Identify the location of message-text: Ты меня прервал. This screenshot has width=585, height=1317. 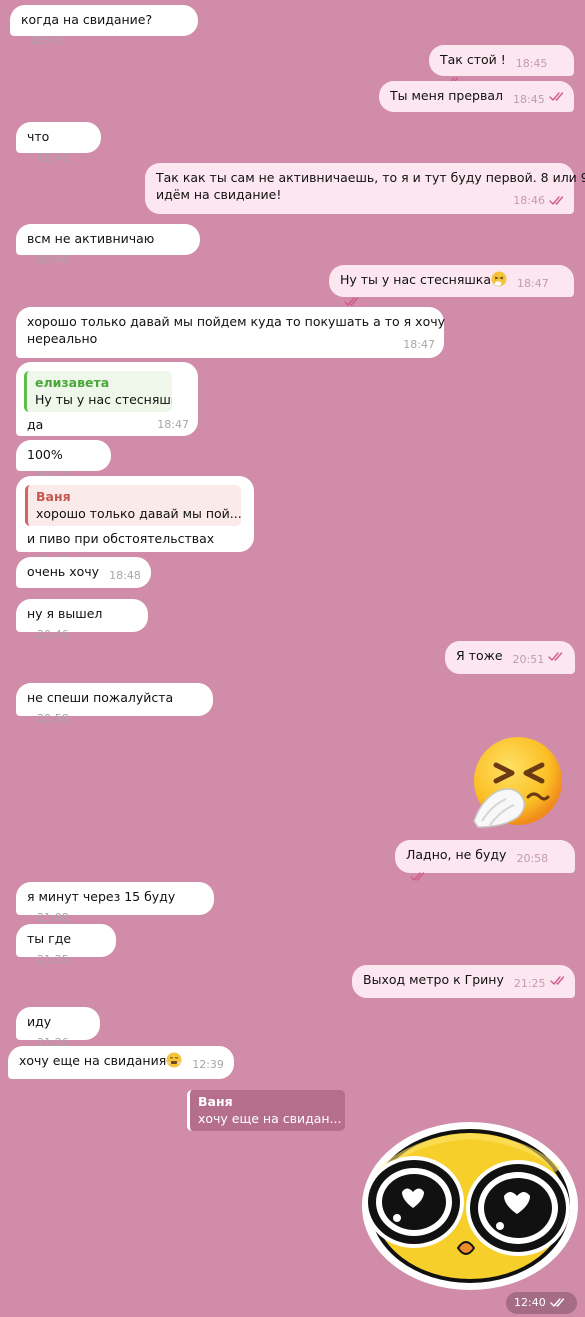
(447, 95).